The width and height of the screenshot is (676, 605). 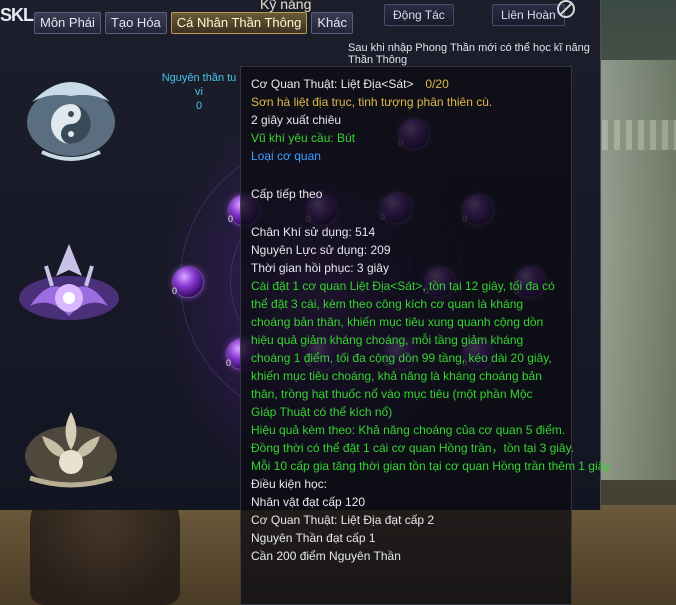 I want to click on game-logo: SKL, so click(x=17, y=15).